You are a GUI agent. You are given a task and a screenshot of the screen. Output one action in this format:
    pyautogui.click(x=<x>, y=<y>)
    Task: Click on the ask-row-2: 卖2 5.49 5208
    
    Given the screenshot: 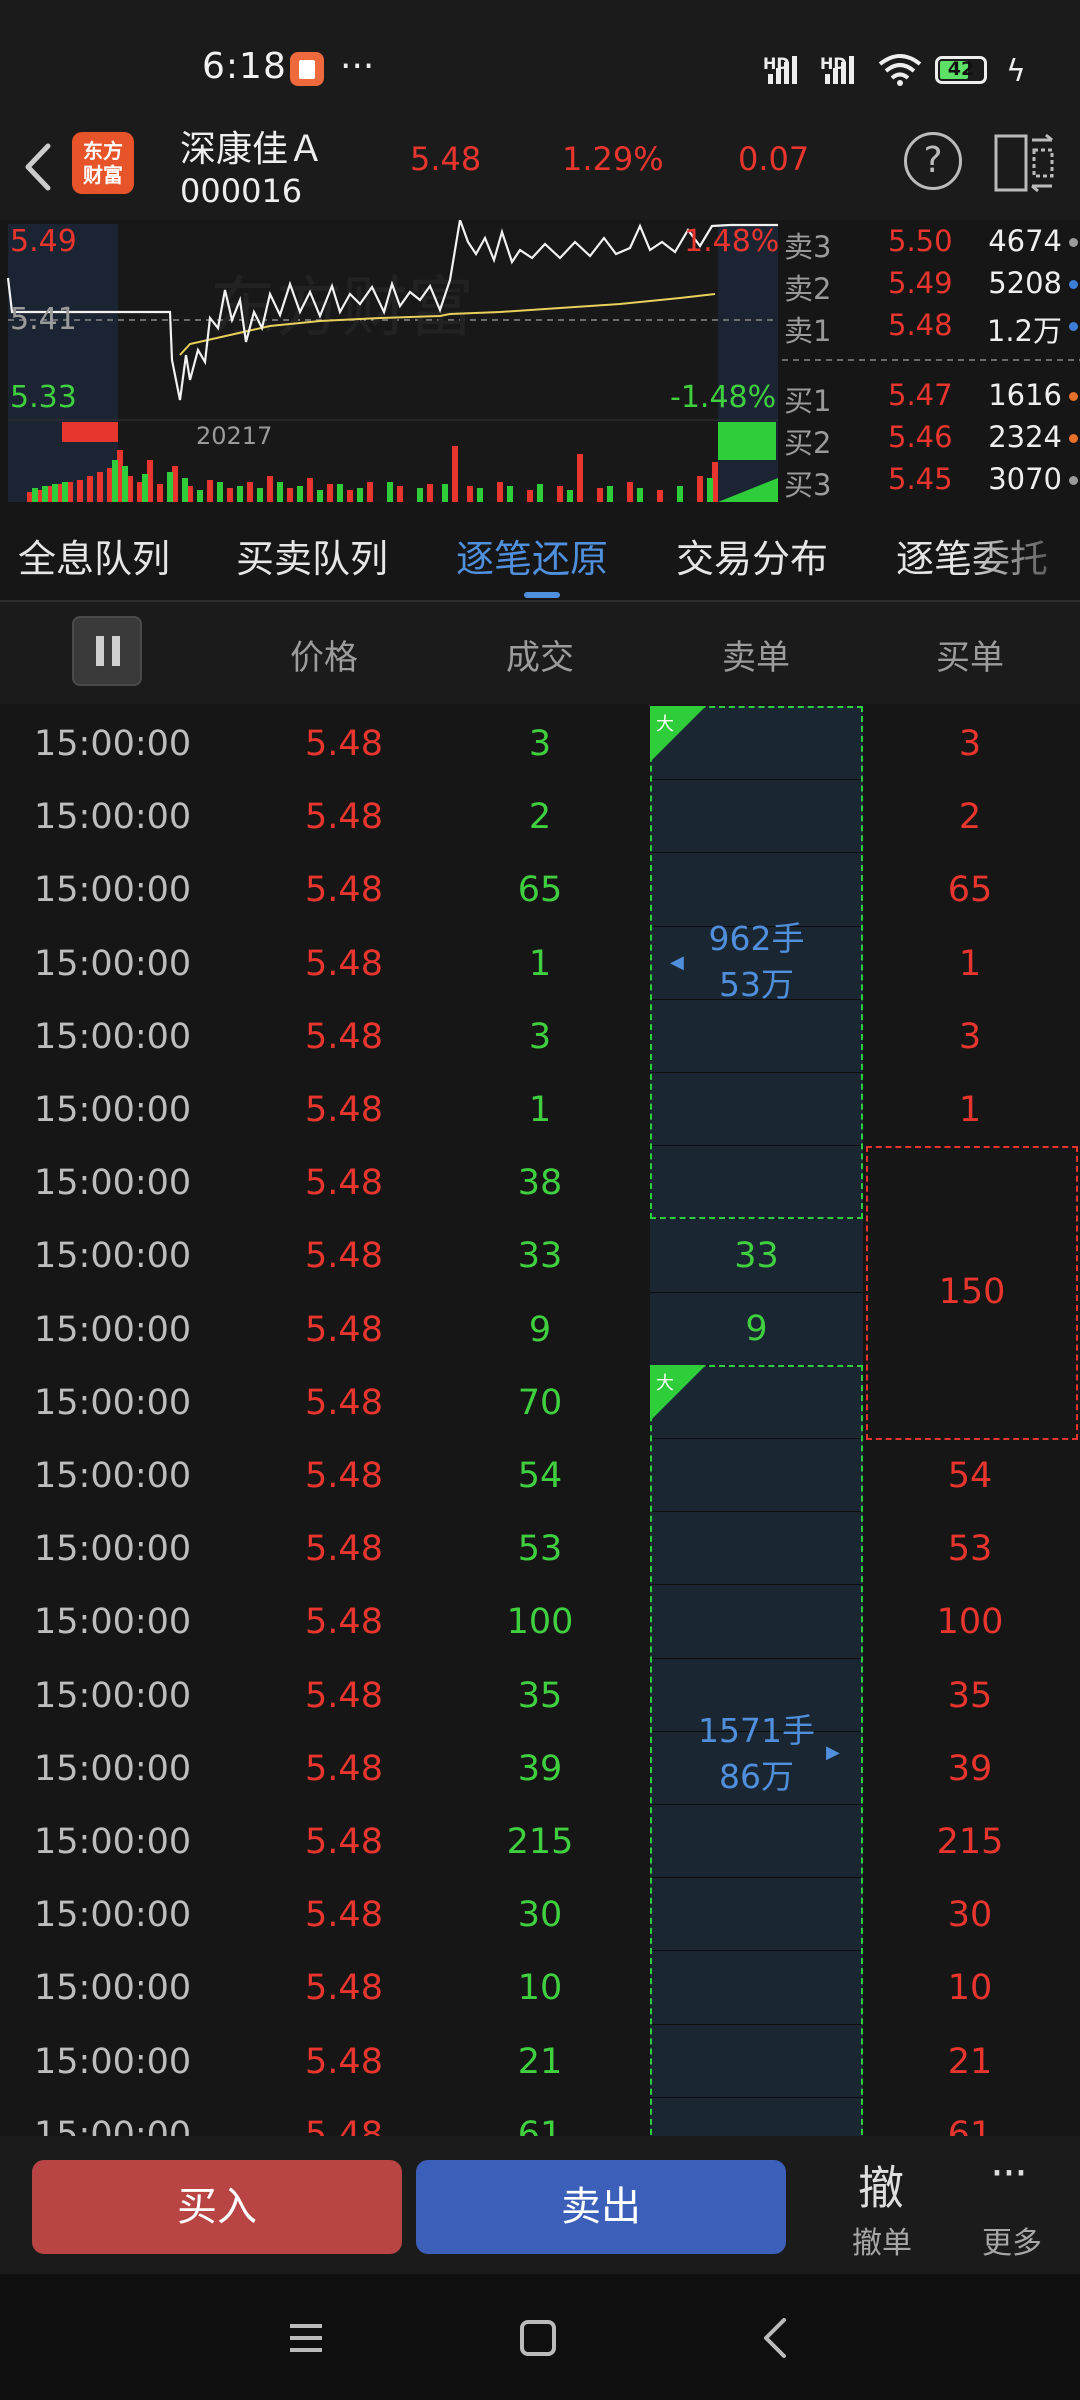 What is the action you would take?
    pyautogui.click(x=932, y=286)
    